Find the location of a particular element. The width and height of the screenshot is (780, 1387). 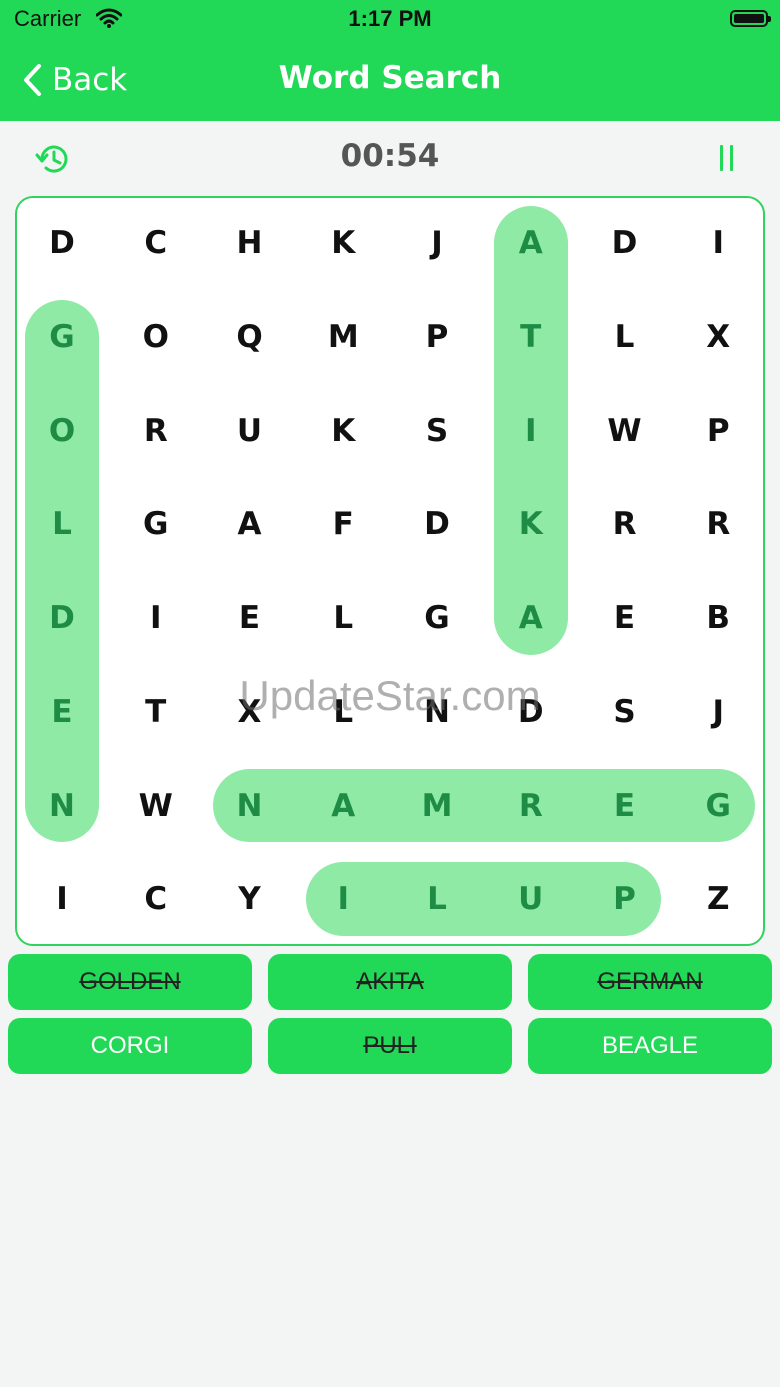

grid-cell: H is located at coordinates (250, 243).